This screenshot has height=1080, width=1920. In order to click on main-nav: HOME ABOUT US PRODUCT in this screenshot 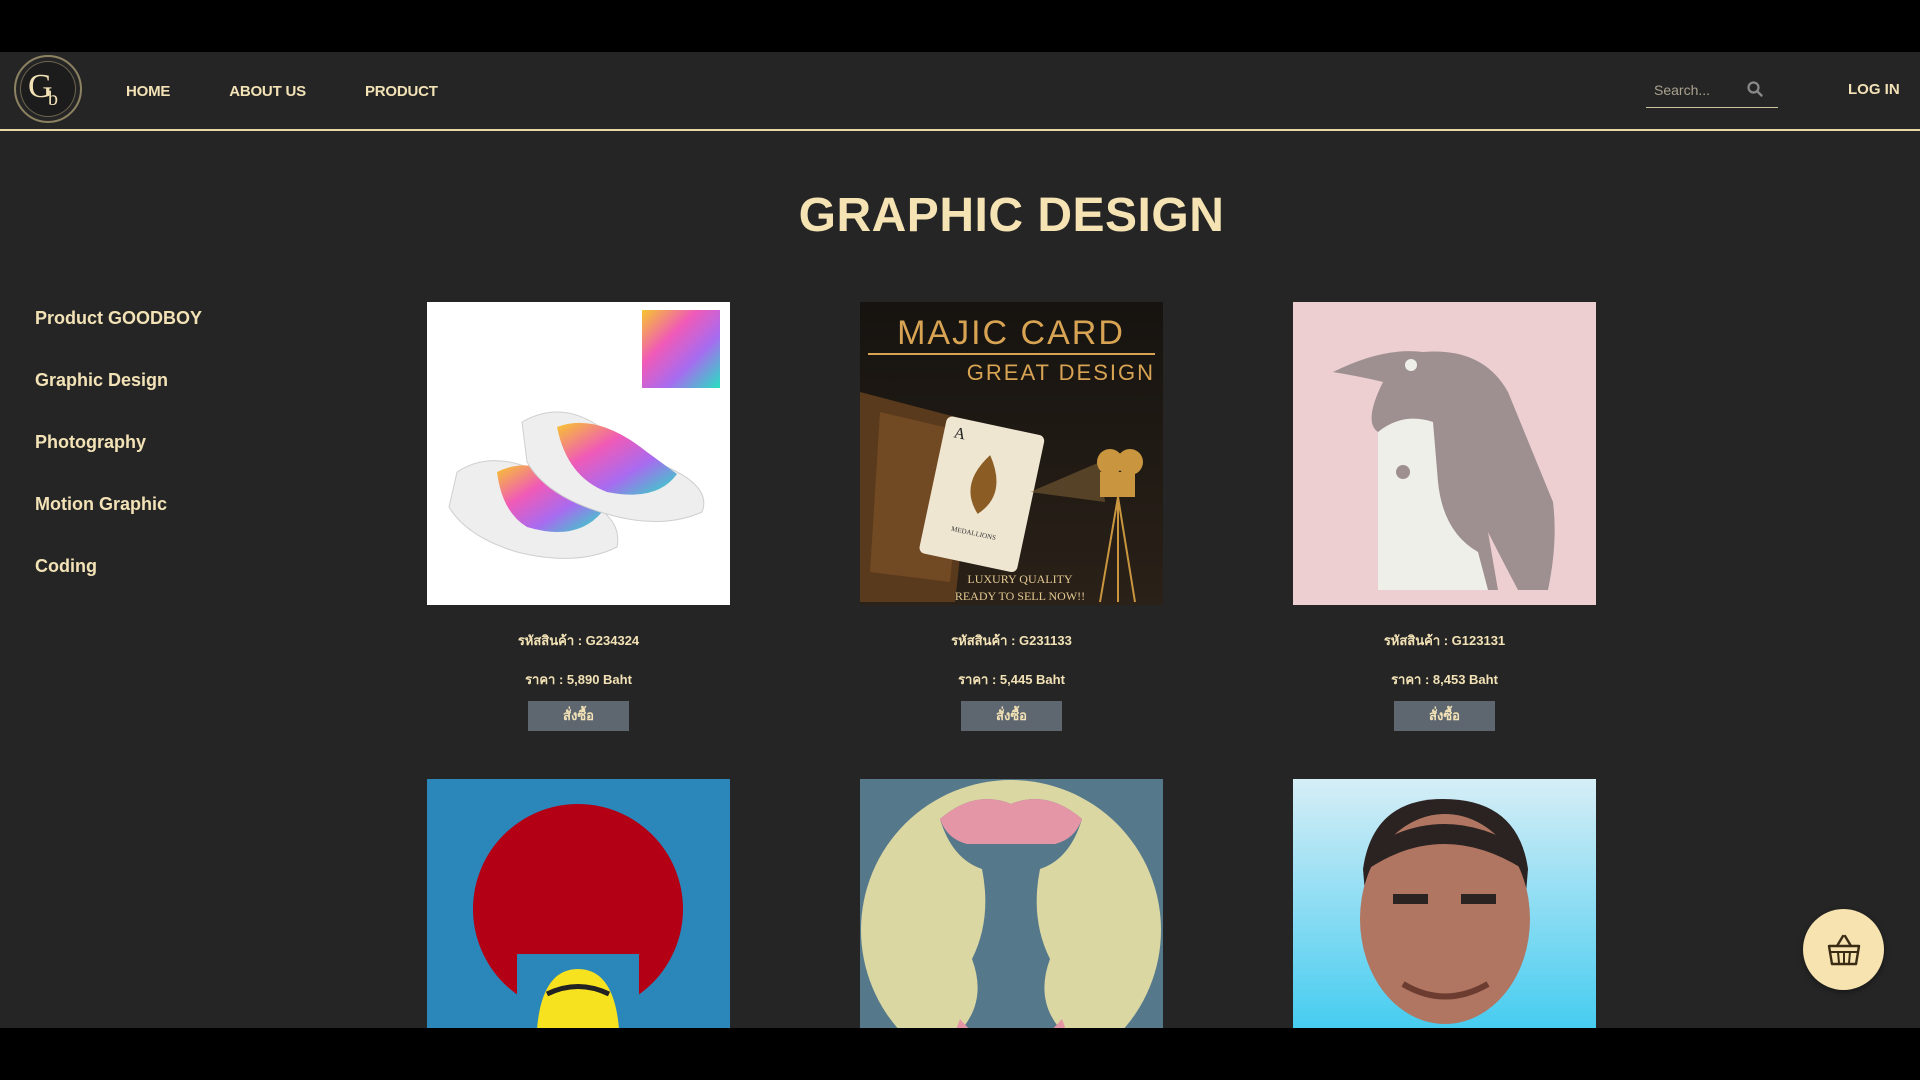, I will do `click(311, 91)`.